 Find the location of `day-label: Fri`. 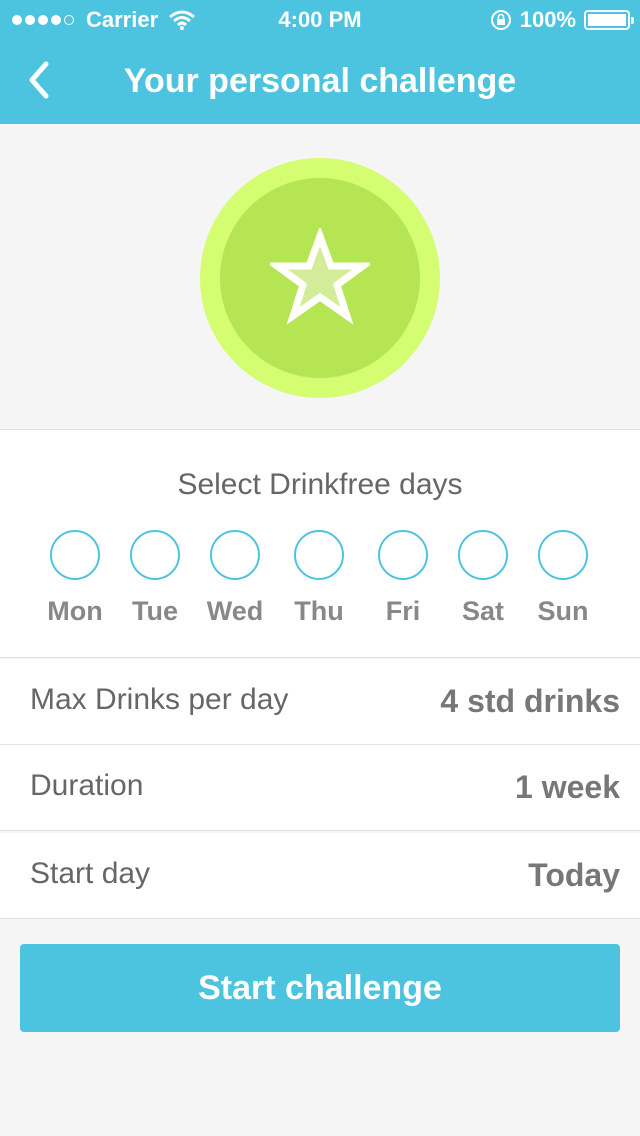

day-label: Fri is located at coordinates (403, 611).